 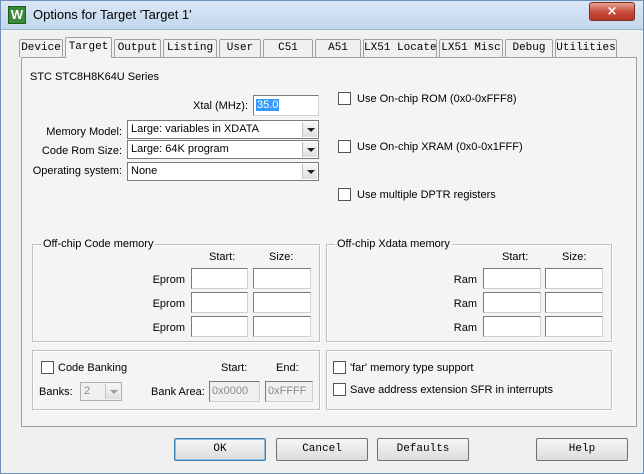 What do you see at coordinates (88, 47) in the screenshot?
I see `tab-target: Target` at bounding box center [88, 47].